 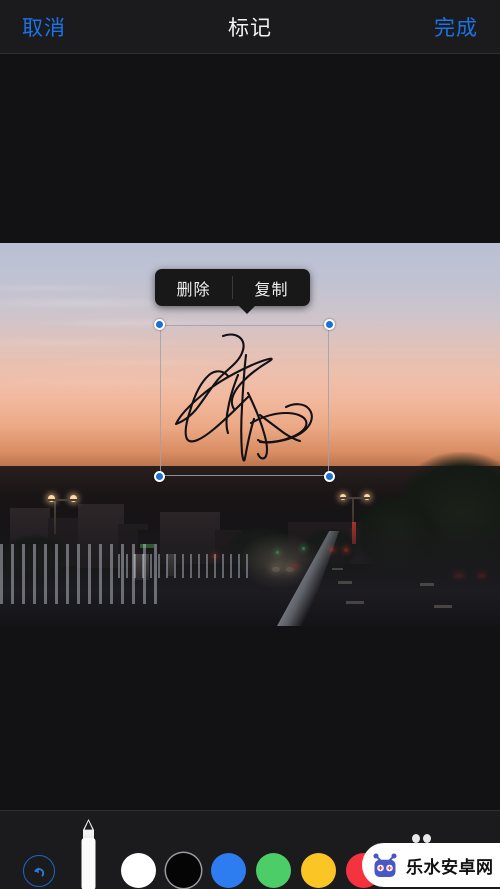 I want to click on watermark-text: 乐水安卓网, so click(x=450, y=867).